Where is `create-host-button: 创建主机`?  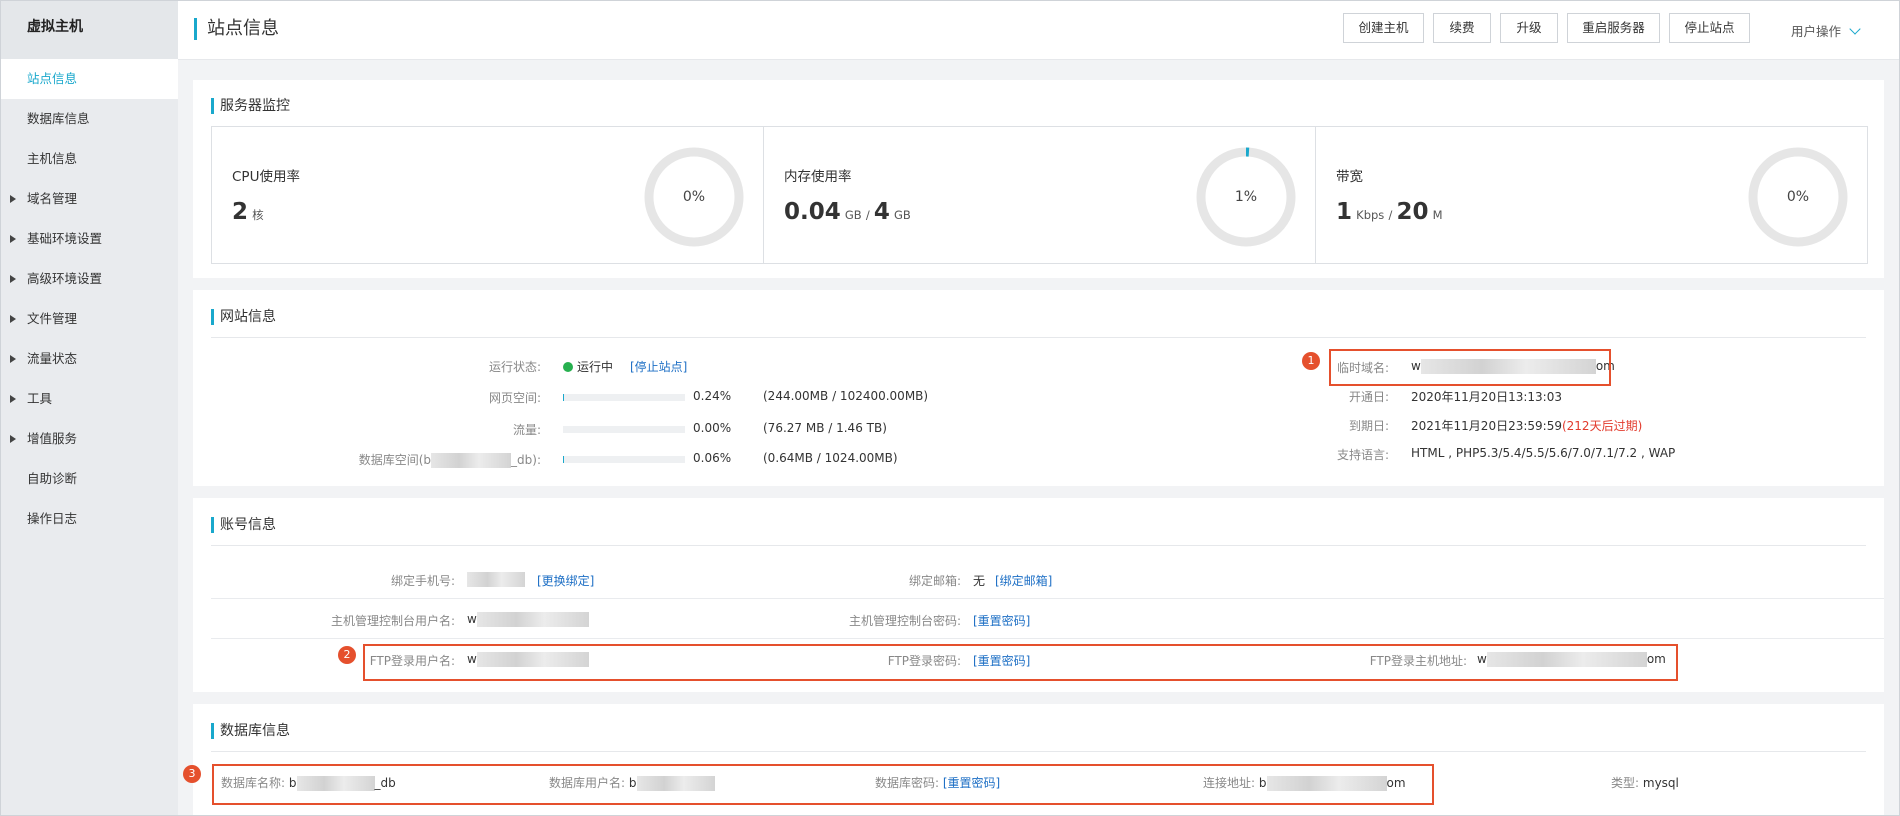 create-host-button: 创建主机 is located at coordinates (1383, 28).